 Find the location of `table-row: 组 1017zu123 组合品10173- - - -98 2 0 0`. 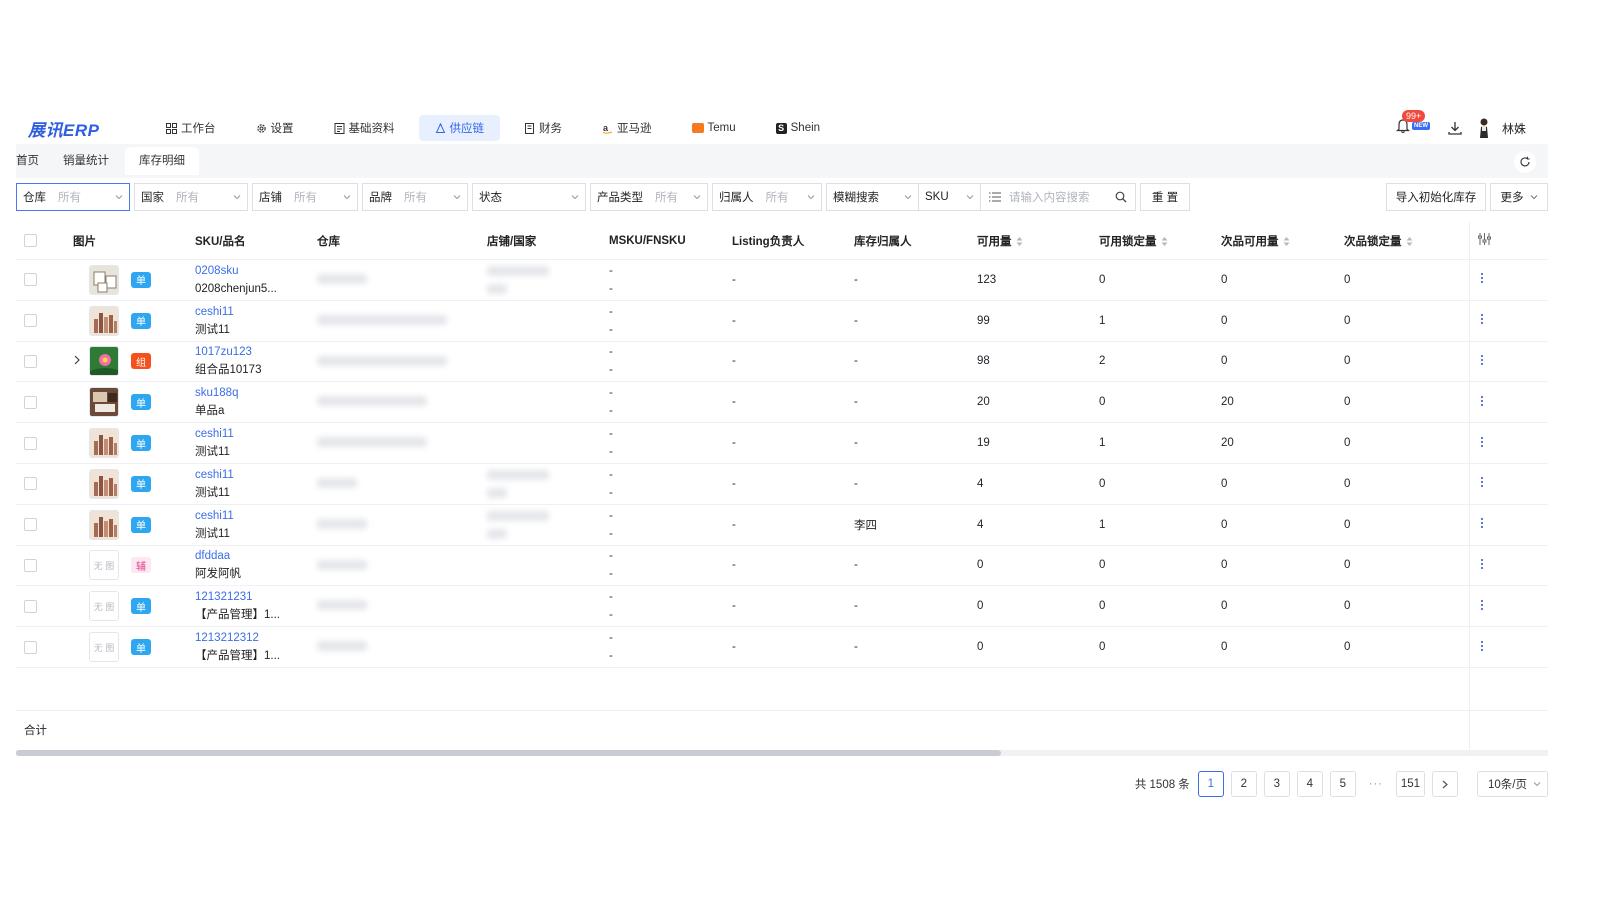

table-row: 组 1017zu123 组合品10173- - - -98 2 0 0 is located at coordinates (782, 362).